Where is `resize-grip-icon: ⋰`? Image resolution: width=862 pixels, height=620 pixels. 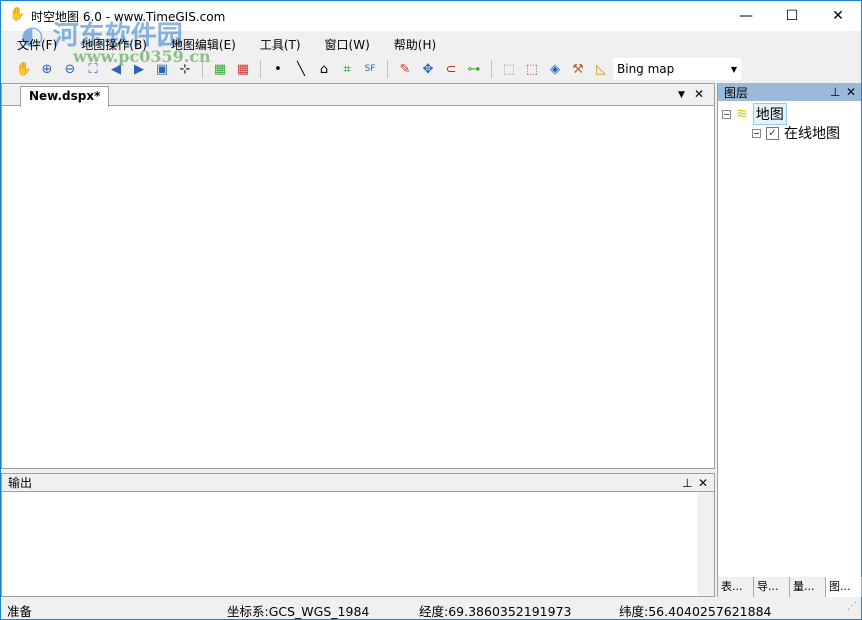 resize-grip-icon: ⋰ is located at coordinates (852, 606).